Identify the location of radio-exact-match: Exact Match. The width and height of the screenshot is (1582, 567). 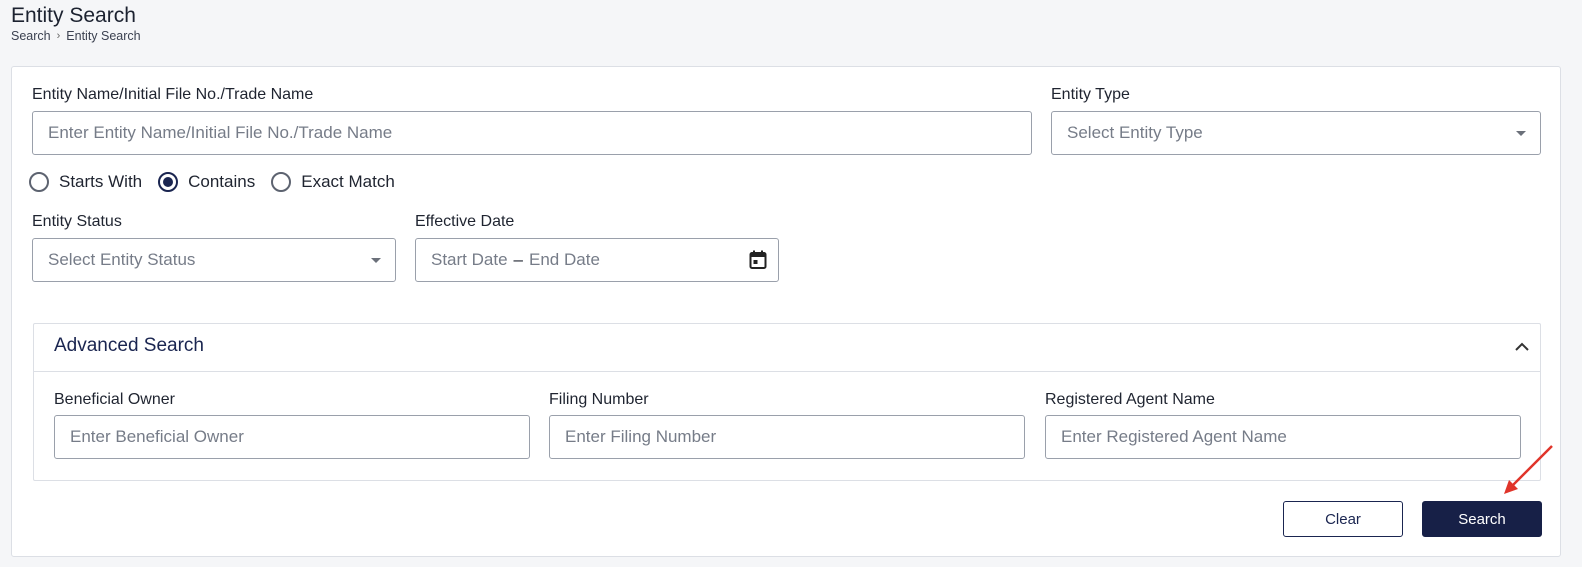
(333, 182).